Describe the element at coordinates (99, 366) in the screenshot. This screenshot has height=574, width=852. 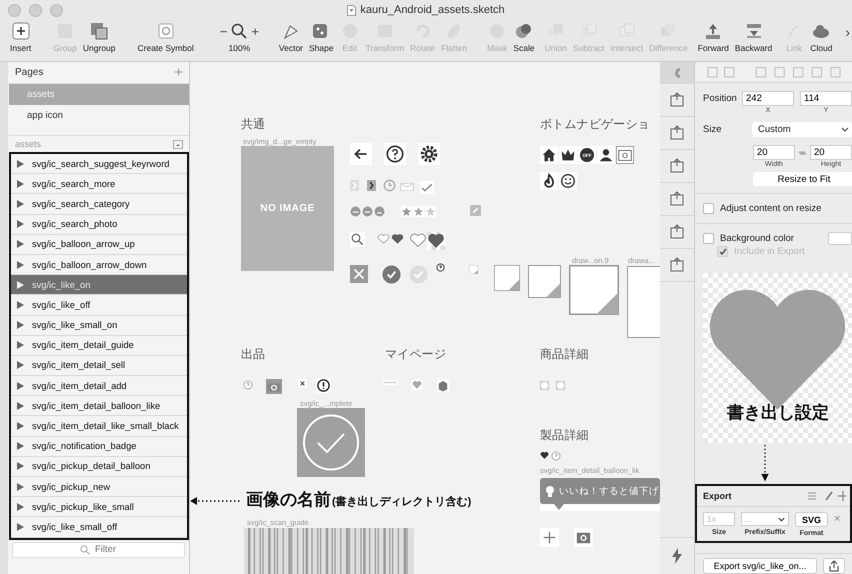
I see `layer-item: svg/ic_item_detail_sell` at that location.